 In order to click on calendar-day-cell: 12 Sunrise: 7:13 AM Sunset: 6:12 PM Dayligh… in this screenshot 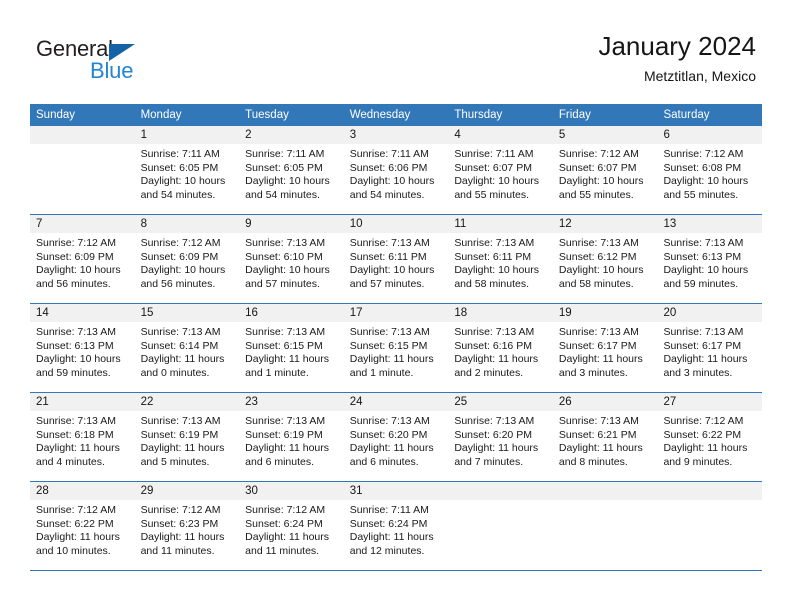, I will do `click(605, 259)`.